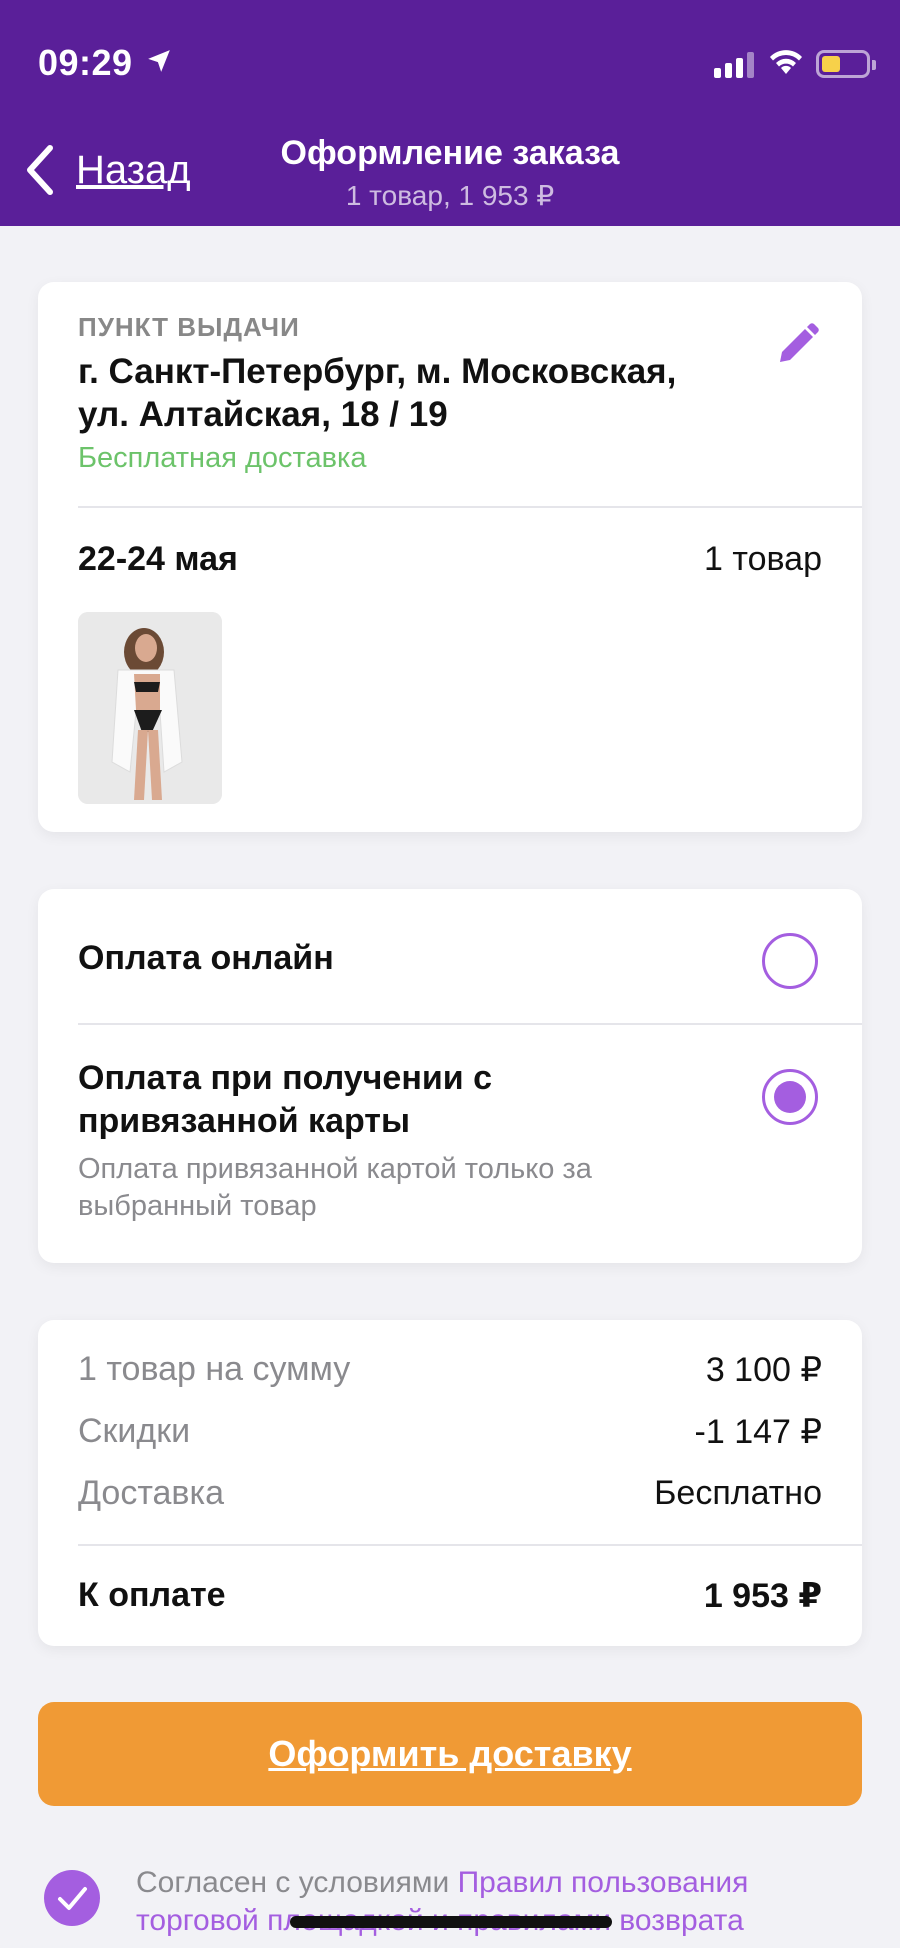 The image size is (900, 1948). I want to click on discount-label: Скидки, so click(134, 1431).